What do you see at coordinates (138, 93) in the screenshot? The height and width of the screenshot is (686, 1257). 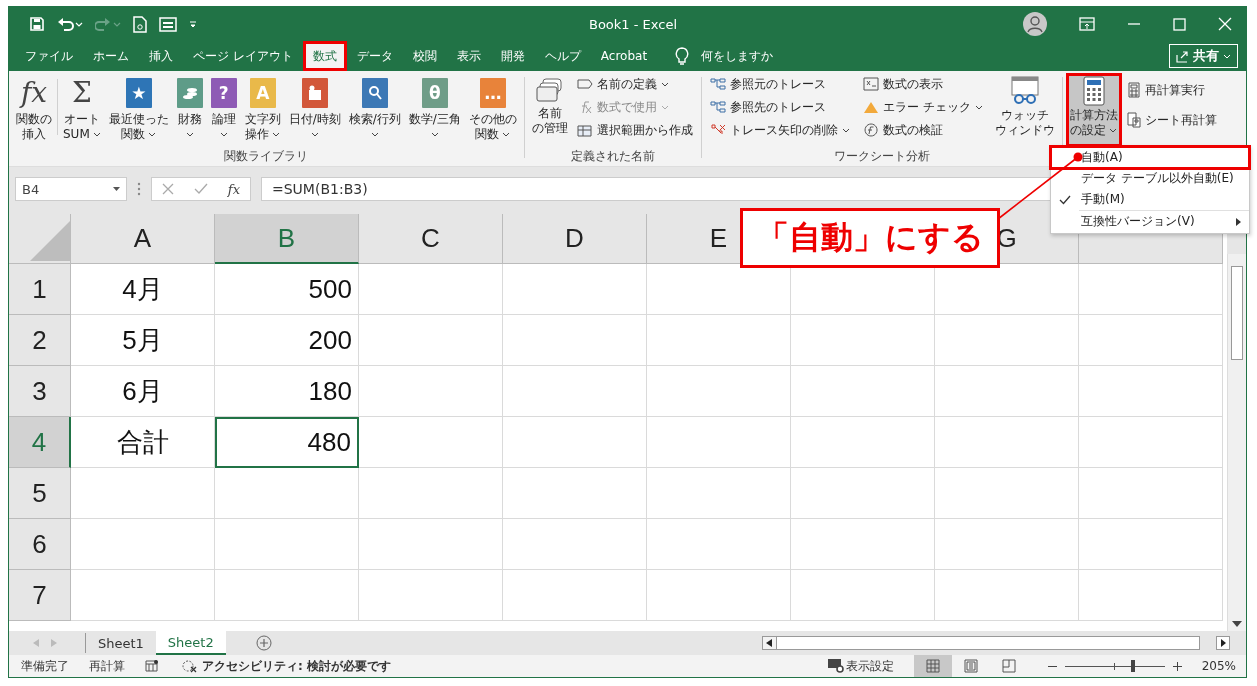 I see `book-icon: ★` at bounding box center [138, 93].